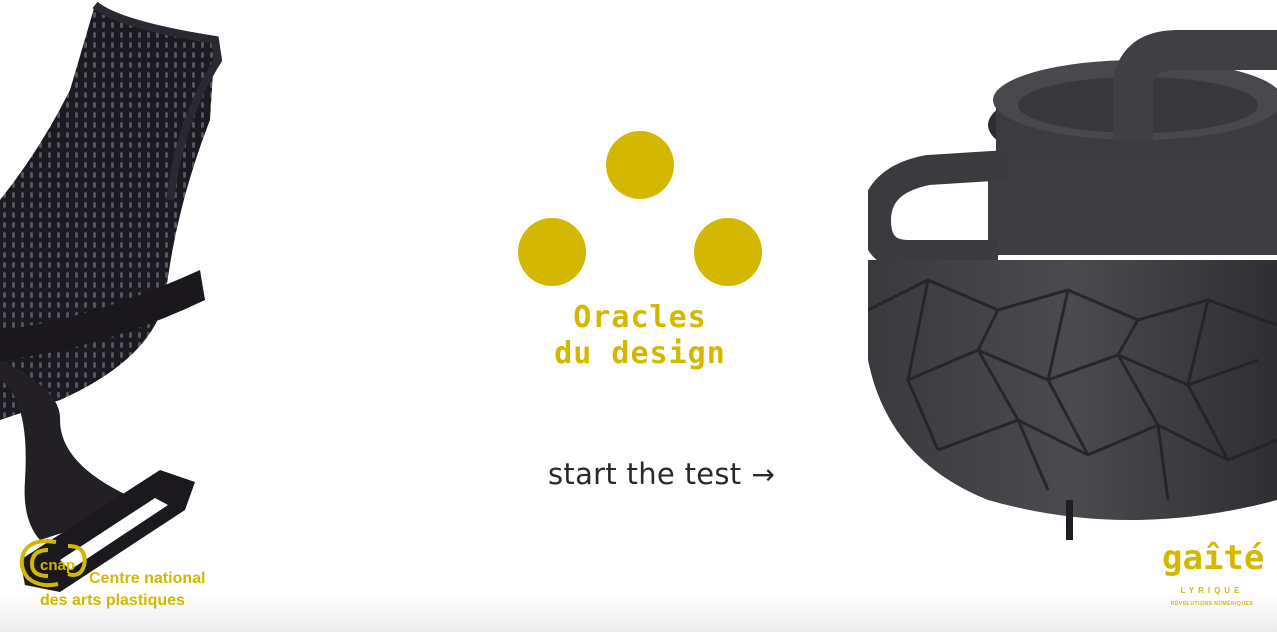 The width and height of the screenshot is (1277, 632). I want to click on page-title: Oracles du design, so click(640, 336).